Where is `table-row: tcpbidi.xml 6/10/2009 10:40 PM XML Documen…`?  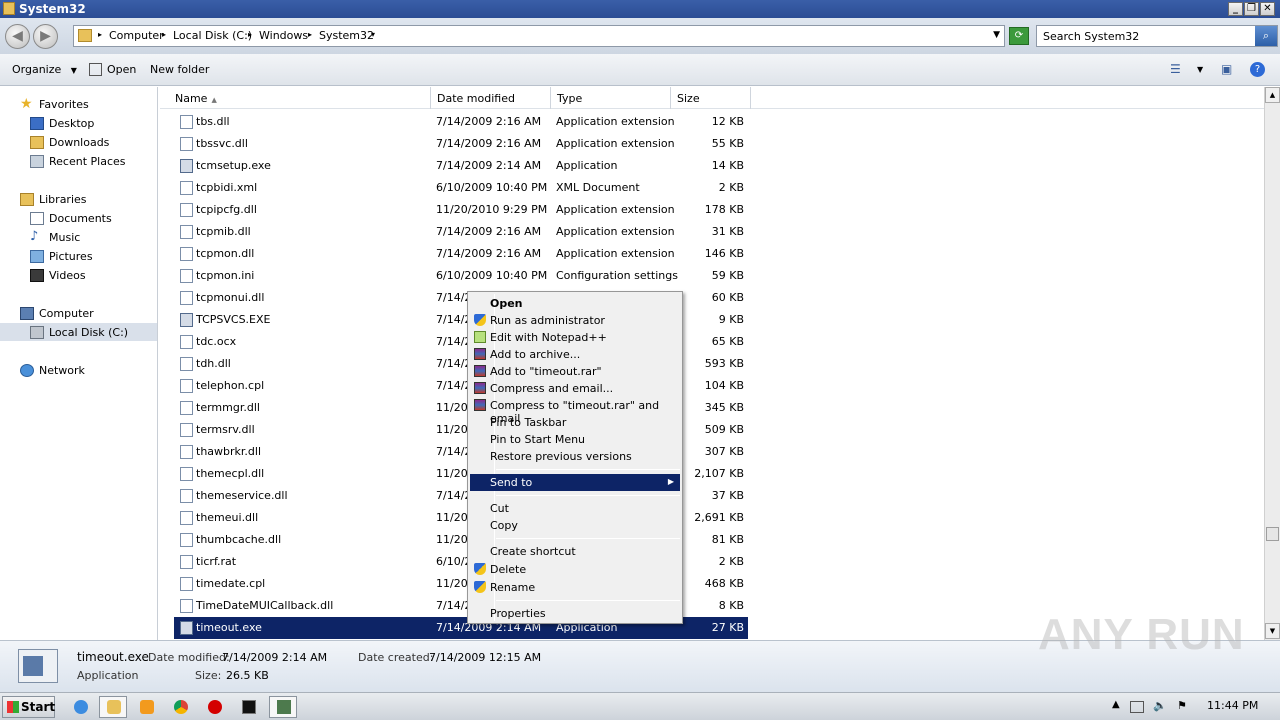 table-row: tcpbidi.xml 6/10/2009 10:40 PM XML Documen… is located at coordinates (461, 188).